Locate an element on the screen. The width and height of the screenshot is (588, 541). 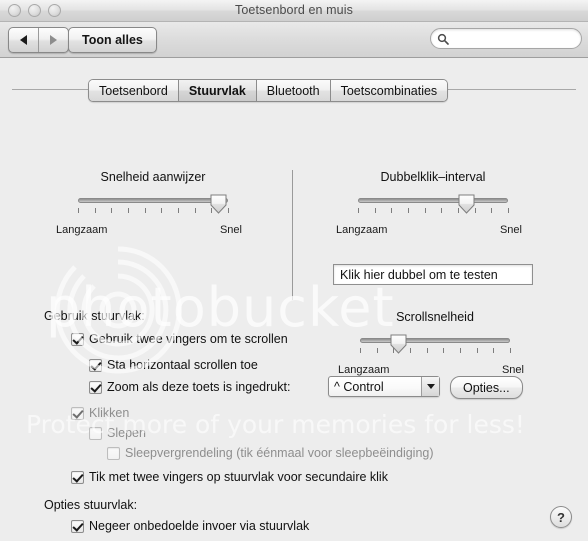
navigation-segmented-control is located at coordinates (38, 40).